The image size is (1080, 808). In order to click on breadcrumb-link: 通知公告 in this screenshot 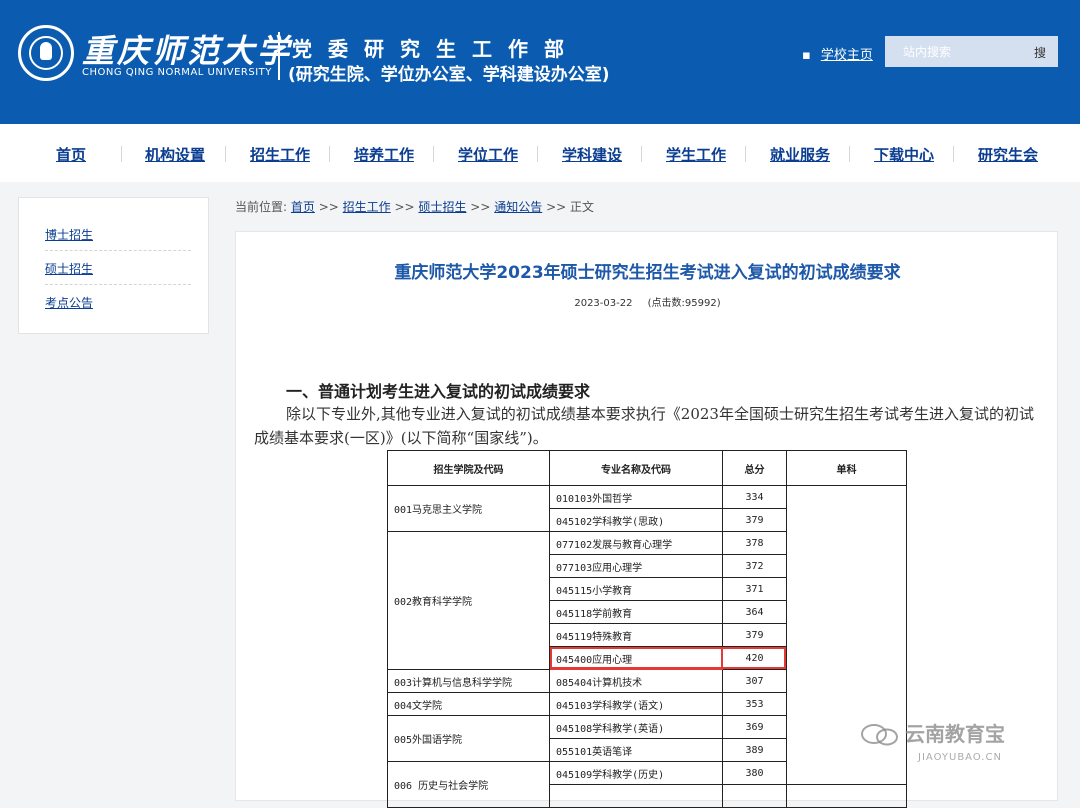, I will do `click(518, 207)`.